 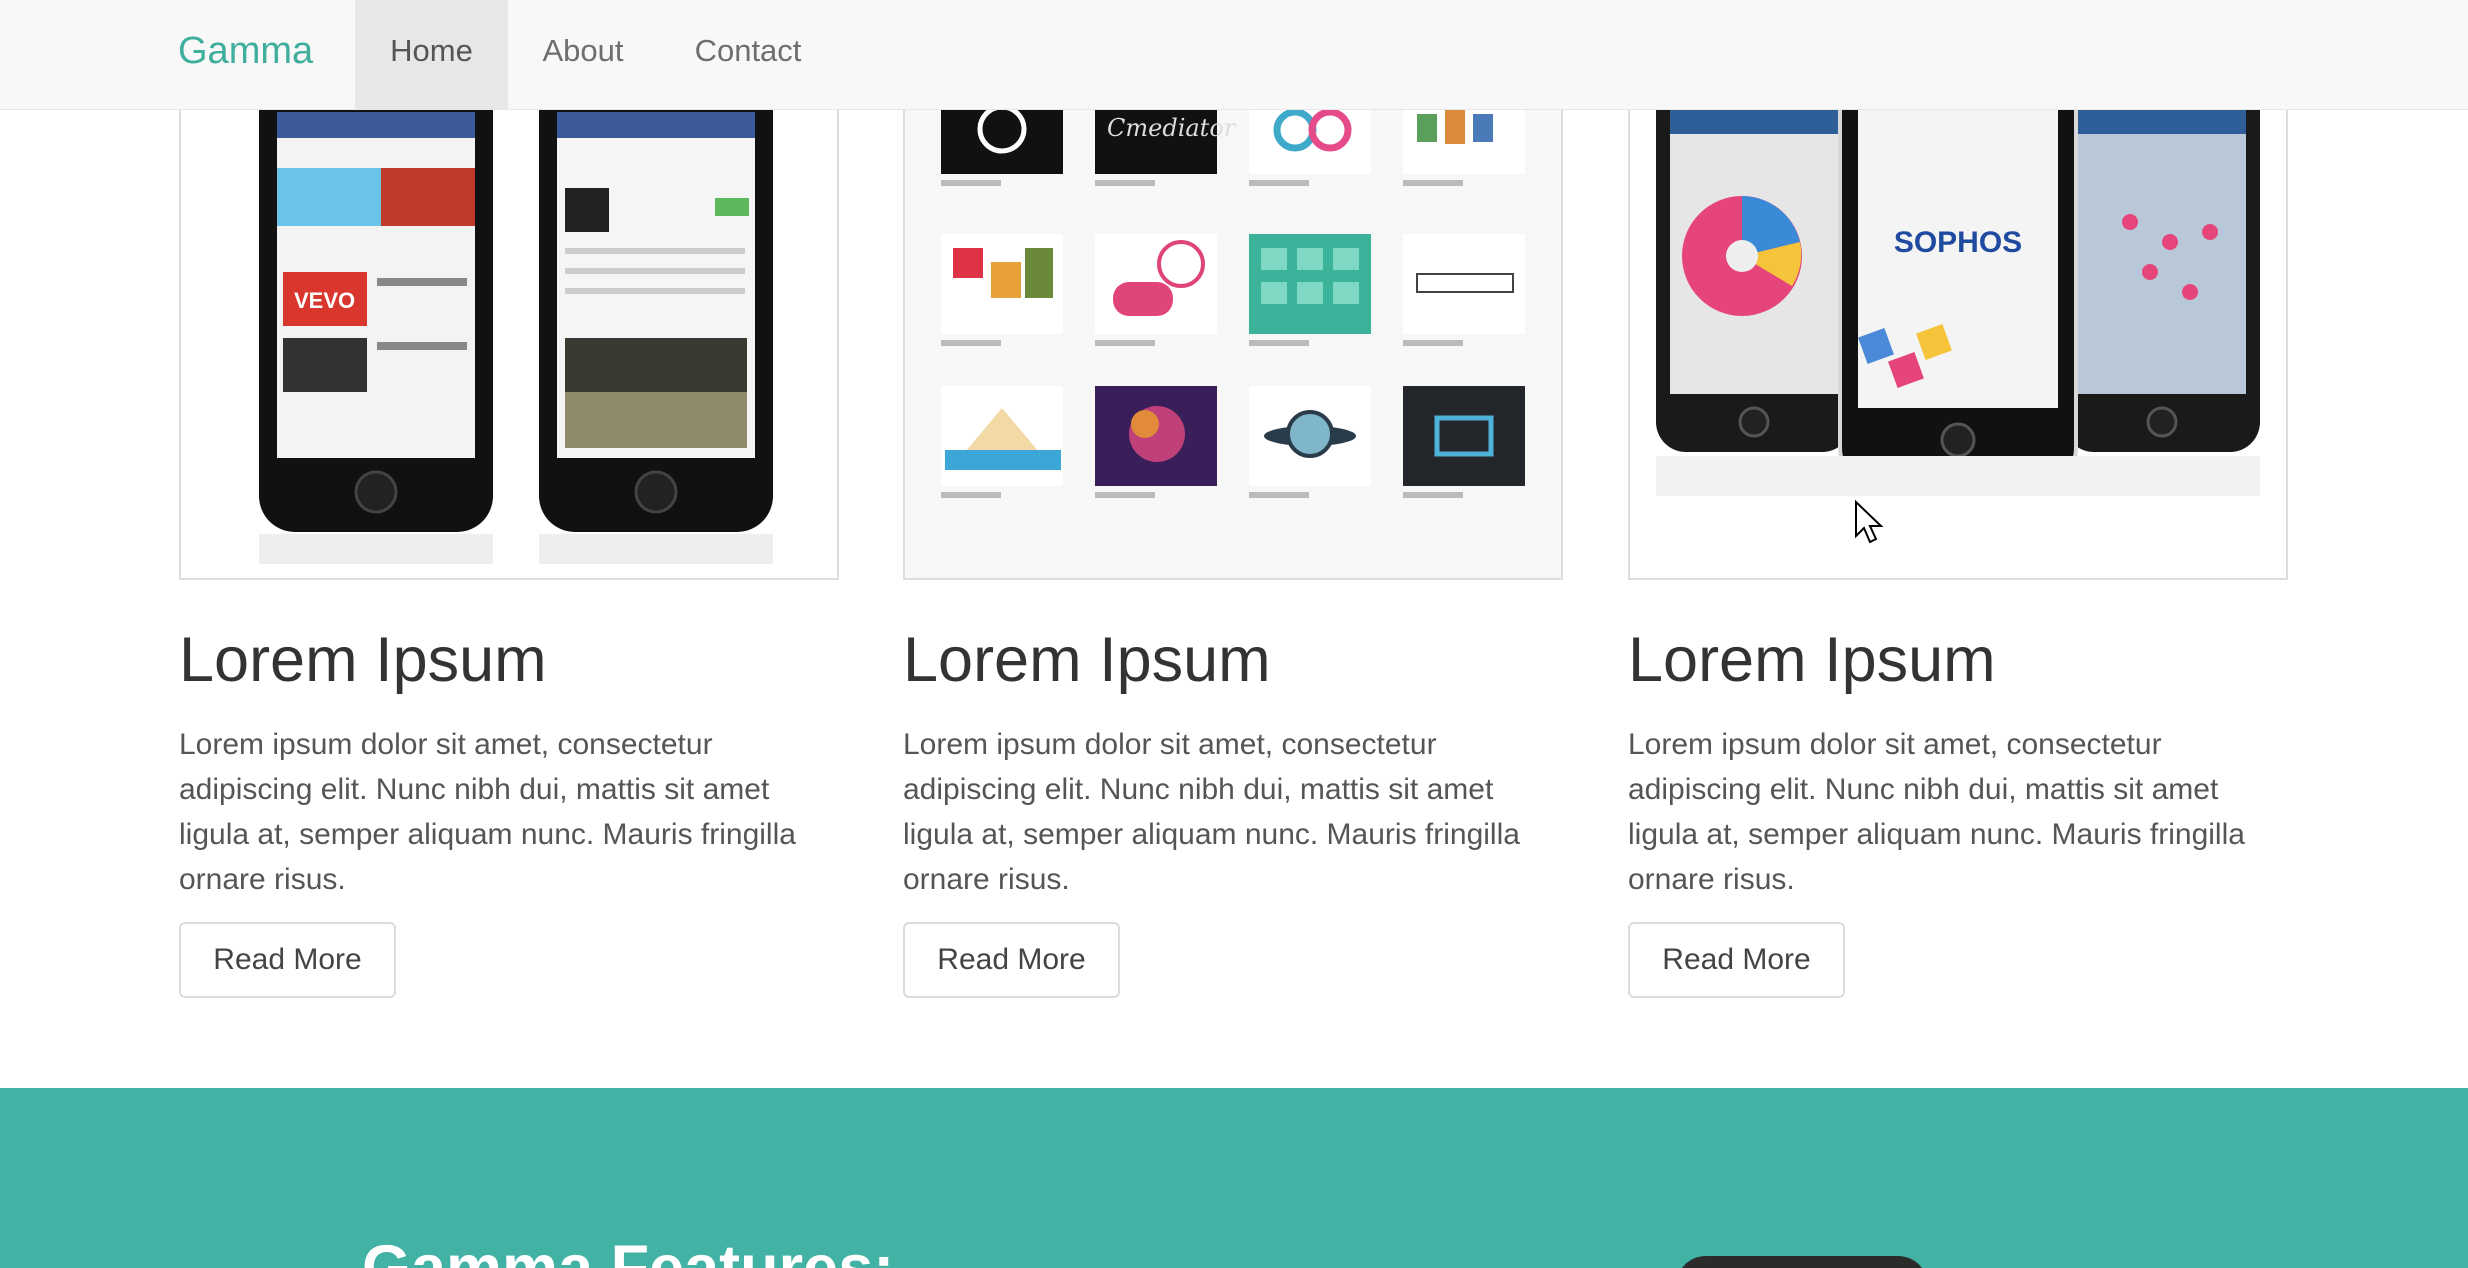 I want to click on features-action-button, so click(x=1802, y=1262).